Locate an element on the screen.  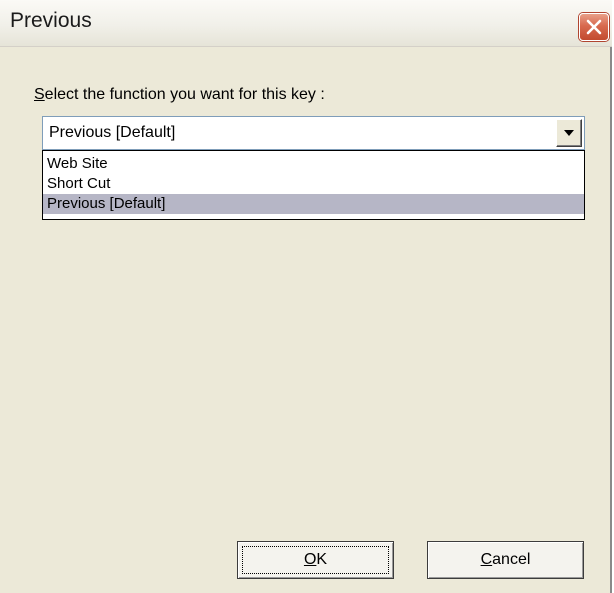
option-web-site: Web Site is located at coordinates (313, 164).